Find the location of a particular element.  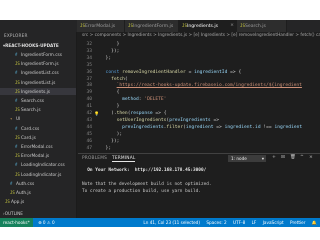

explorer-title: EXPLORER is located at coordinates (16, 35).